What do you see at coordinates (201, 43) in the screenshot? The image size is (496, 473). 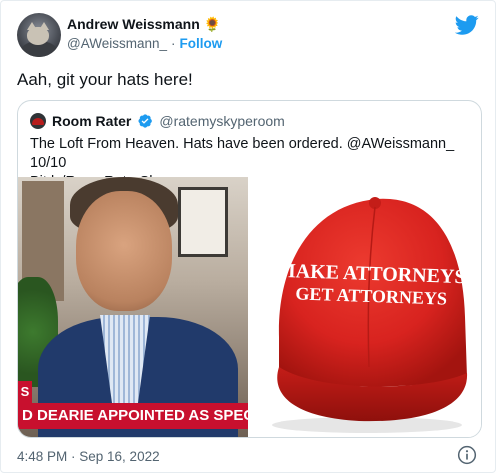 I see `follow-button: Follow` at bounding box center [201, 43].